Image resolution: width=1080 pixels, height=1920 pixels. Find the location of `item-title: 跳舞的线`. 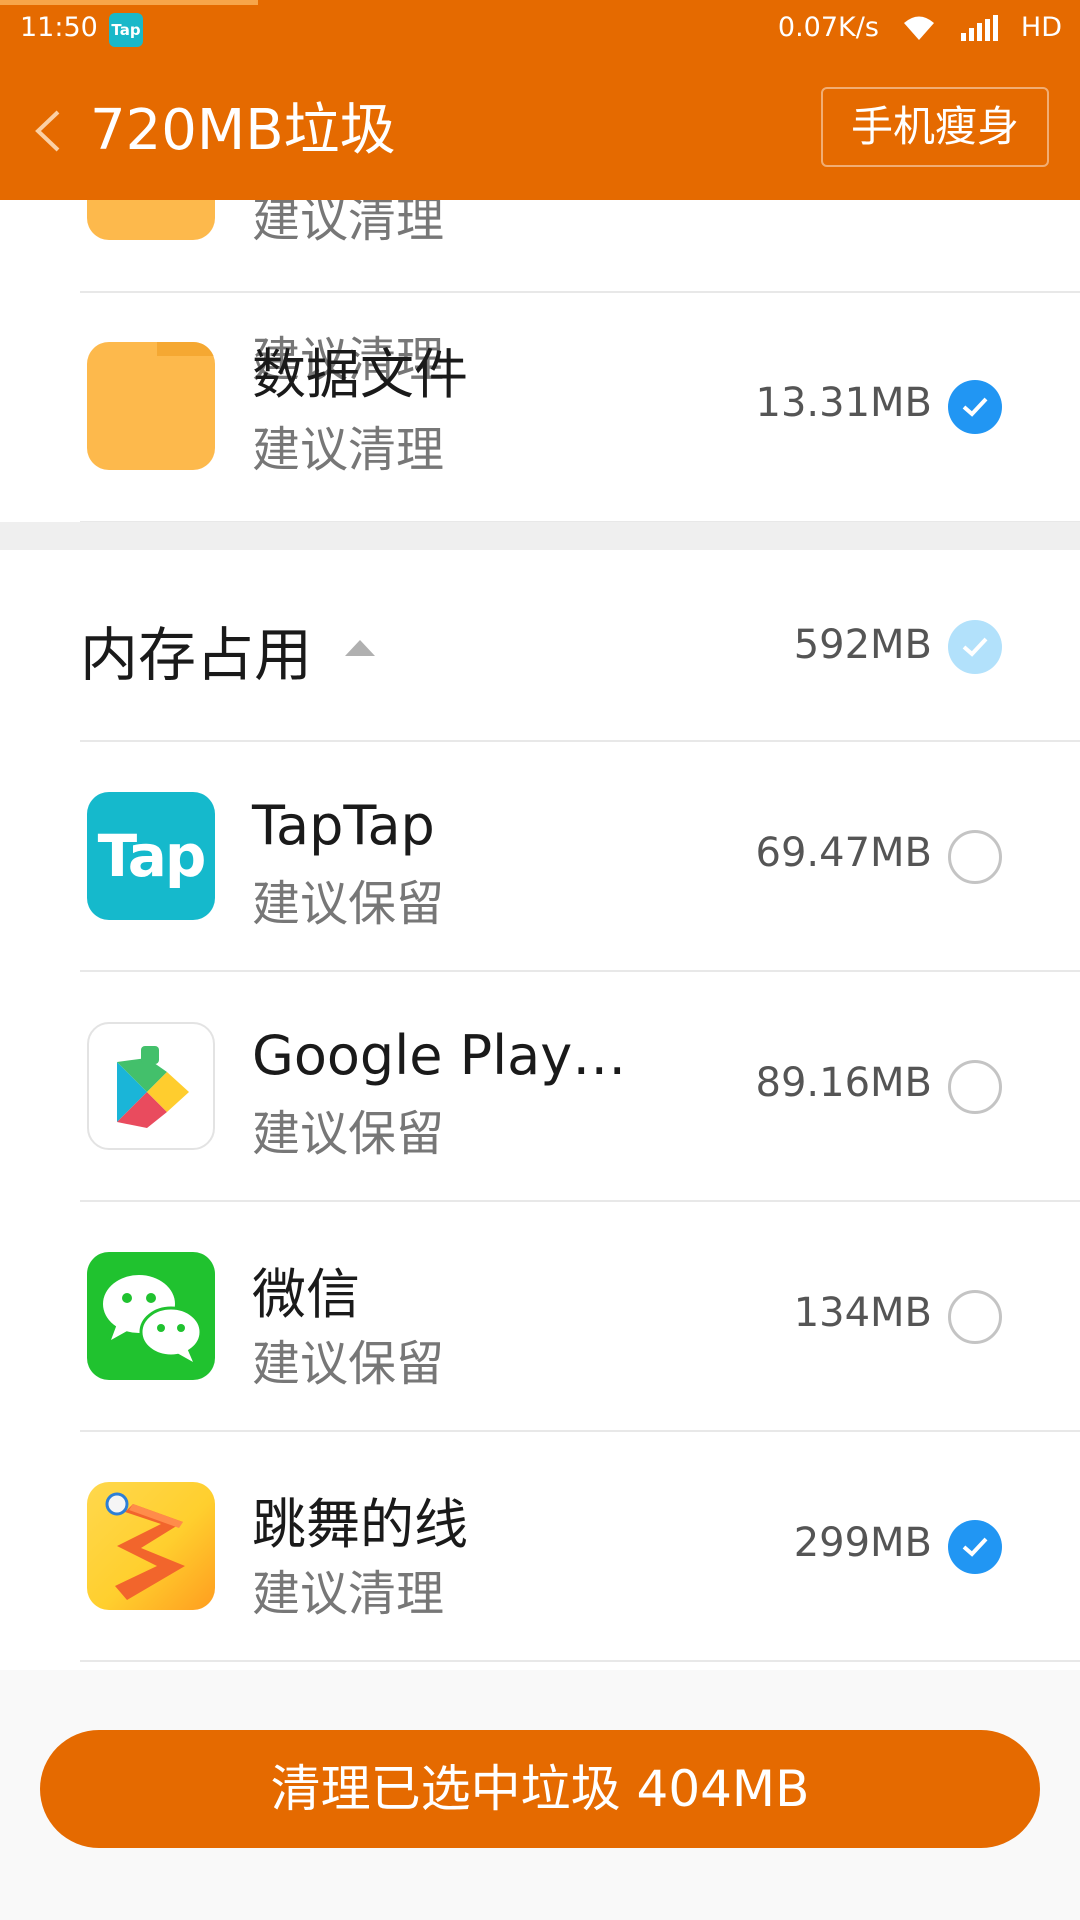

item-title: 跳舞的线 is located at coordinates (360, 1524).